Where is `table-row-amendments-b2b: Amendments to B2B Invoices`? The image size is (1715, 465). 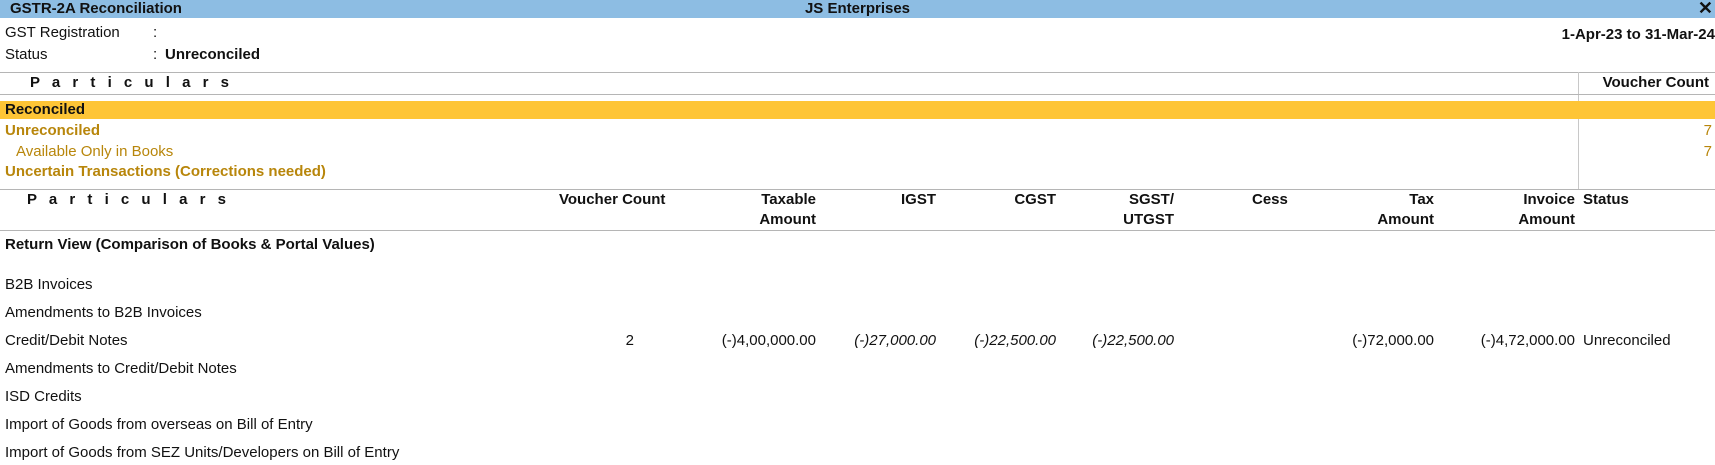
table-row-amendments-b2b: Amendments to B2B Invoices is located at coordinates (857, 313).